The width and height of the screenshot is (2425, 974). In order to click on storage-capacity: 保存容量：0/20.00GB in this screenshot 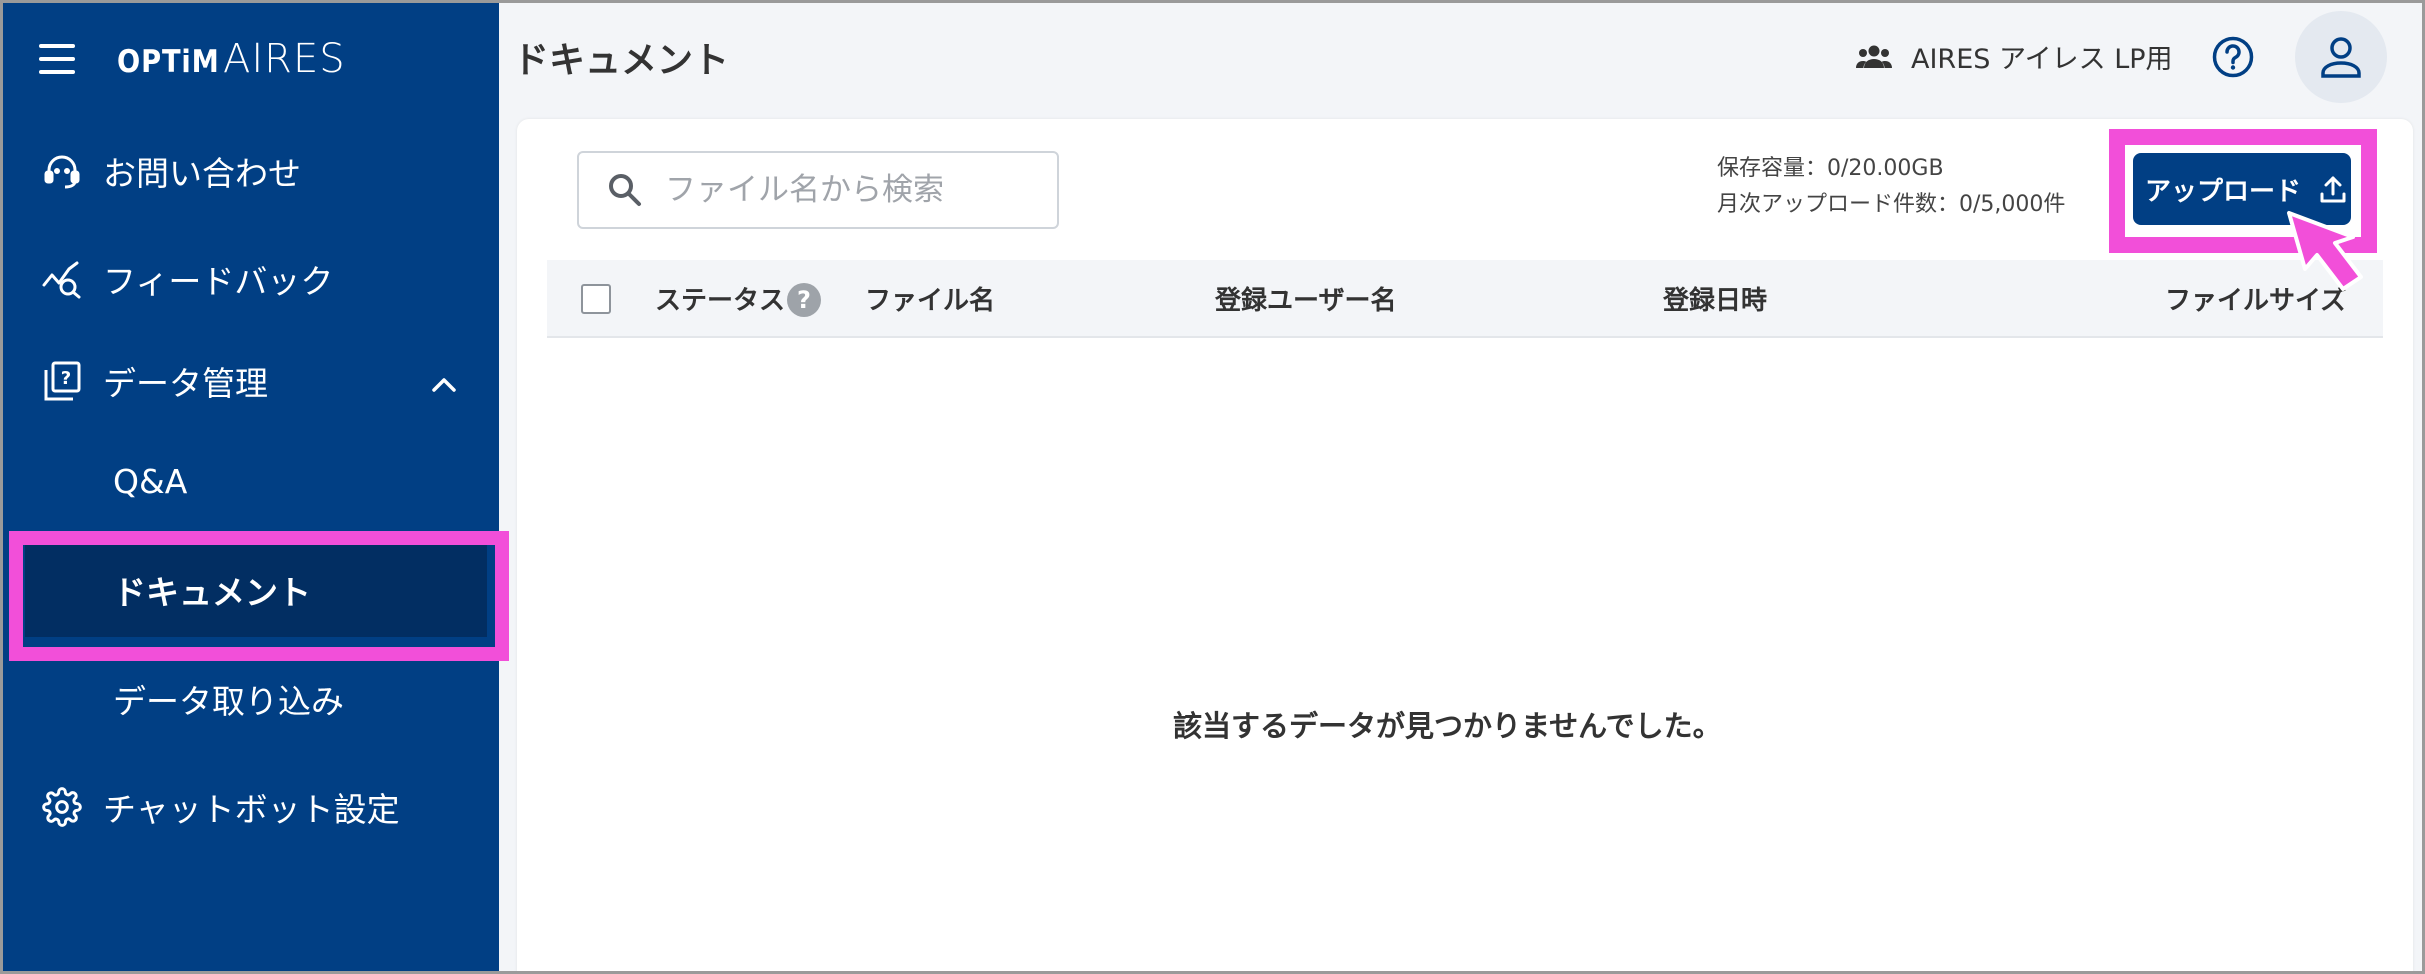, I will do `click(1830, 168)`.